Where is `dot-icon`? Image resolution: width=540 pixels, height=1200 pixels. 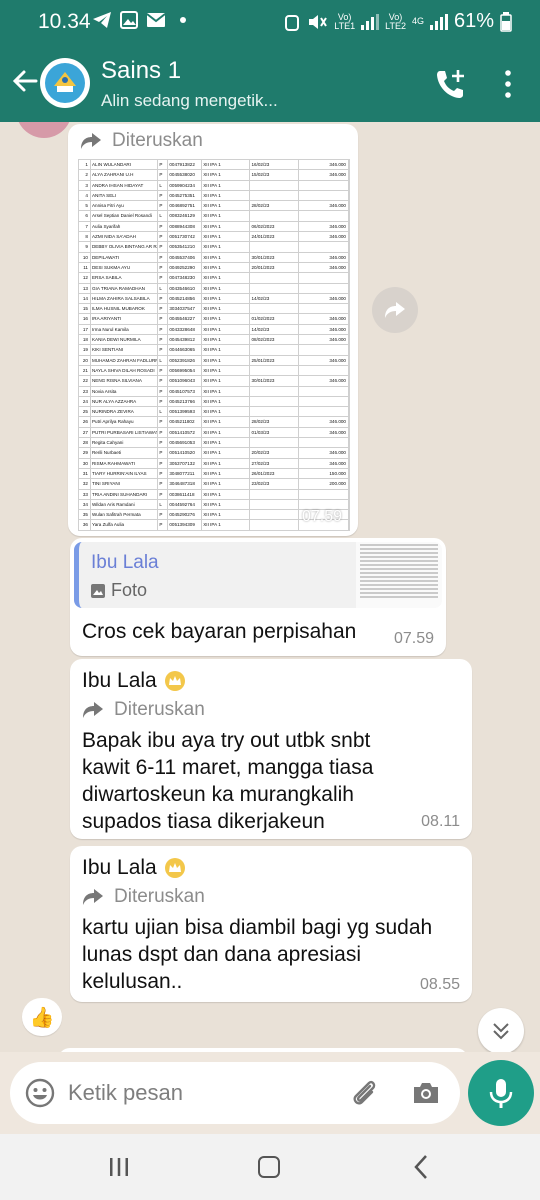 dot-icon is located at coordinates (183, 20).